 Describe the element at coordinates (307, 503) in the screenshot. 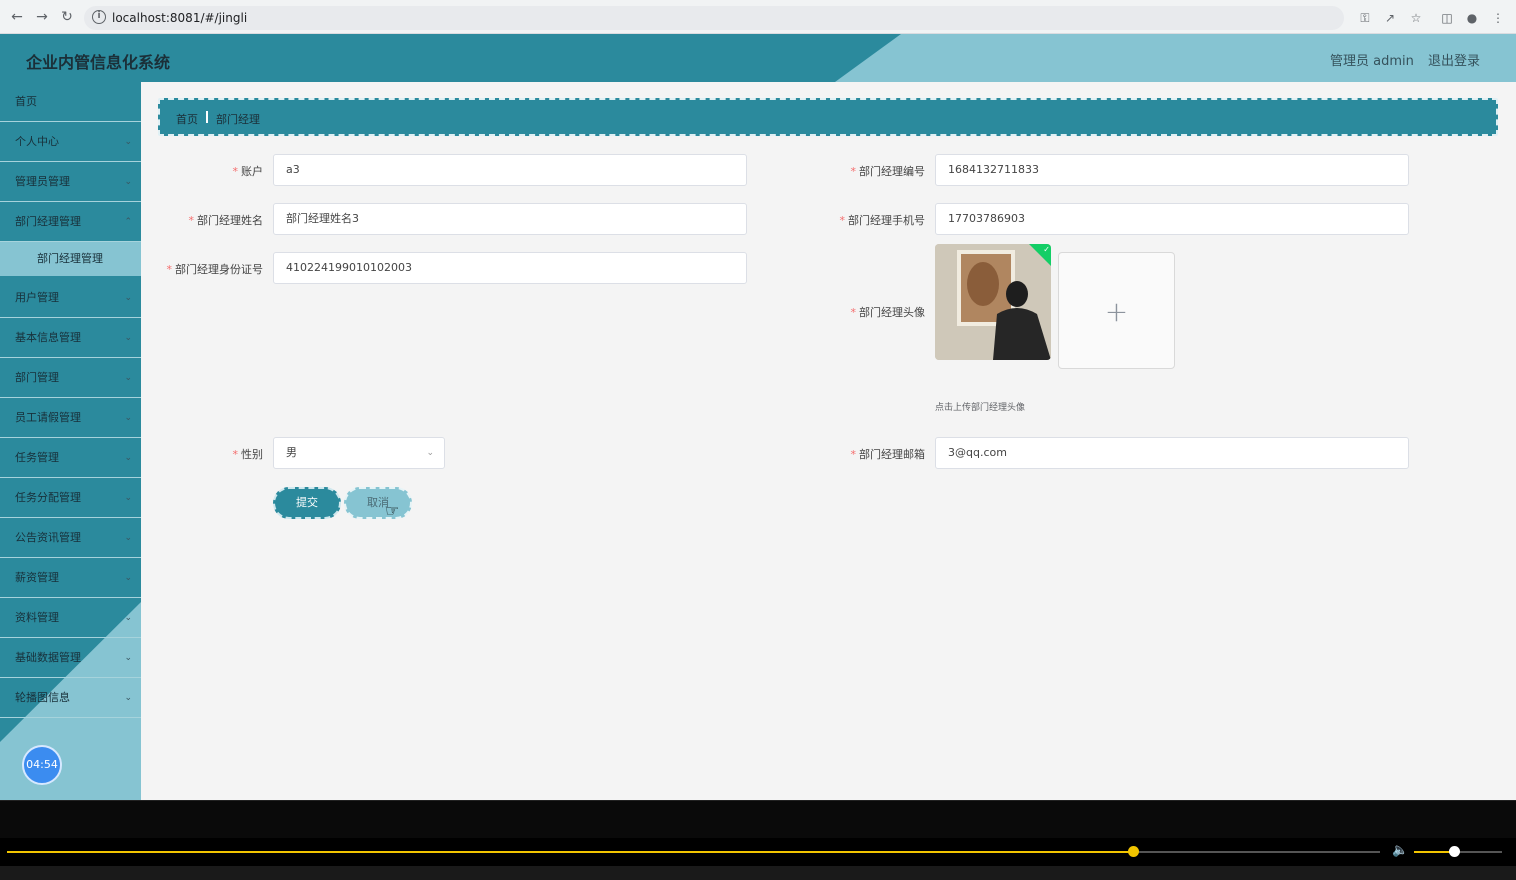

I see `submit-button: 提交` at that location.